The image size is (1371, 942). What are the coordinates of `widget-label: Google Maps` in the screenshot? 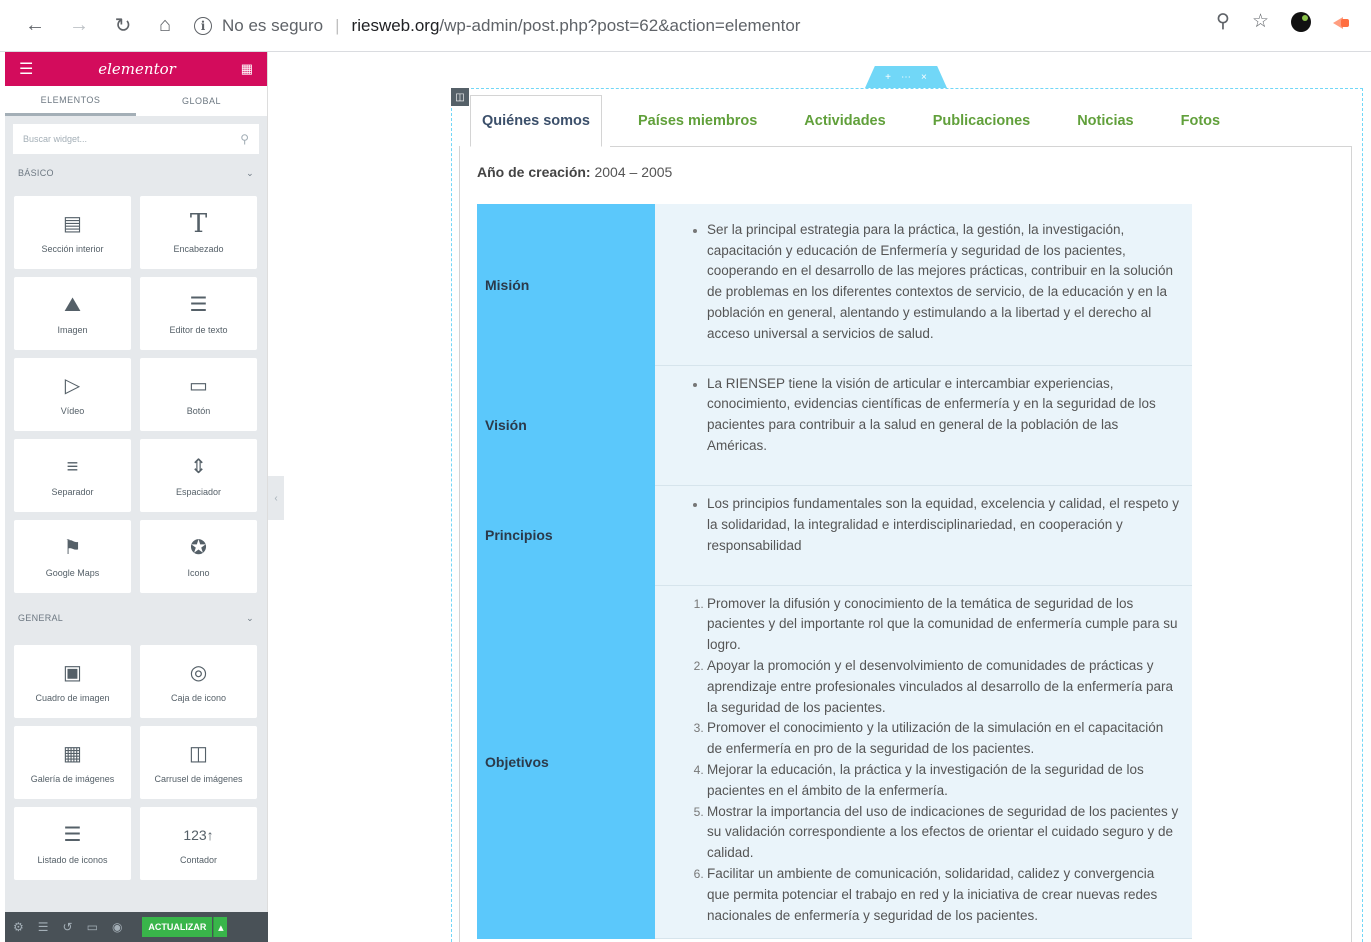 It's located at (72, 572).